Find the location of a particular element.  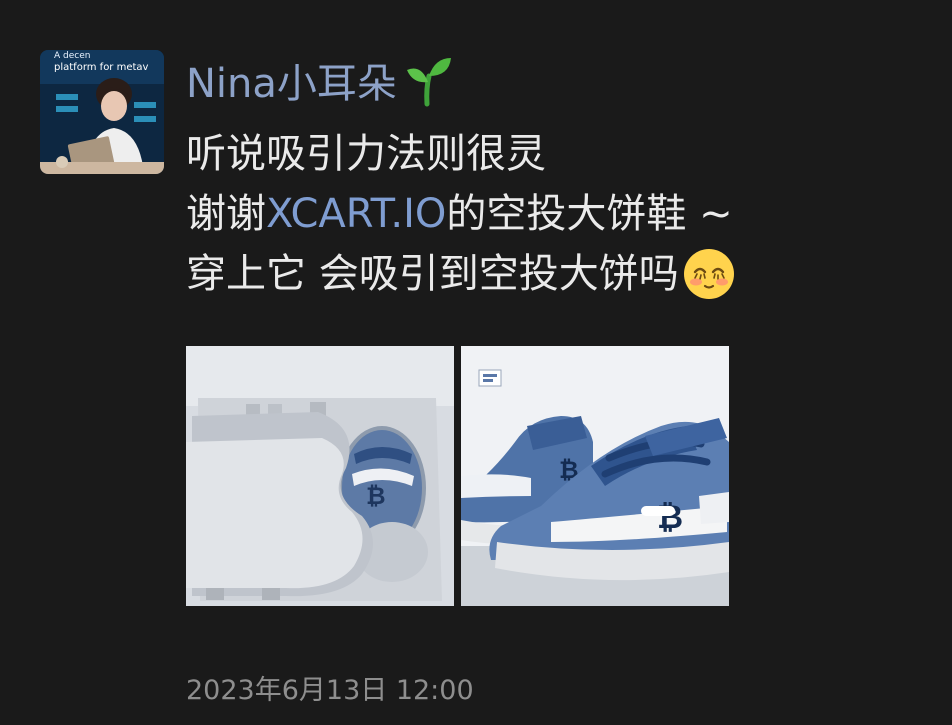

author-name: Nina小耳朵 is located at coordinates (320, 80).